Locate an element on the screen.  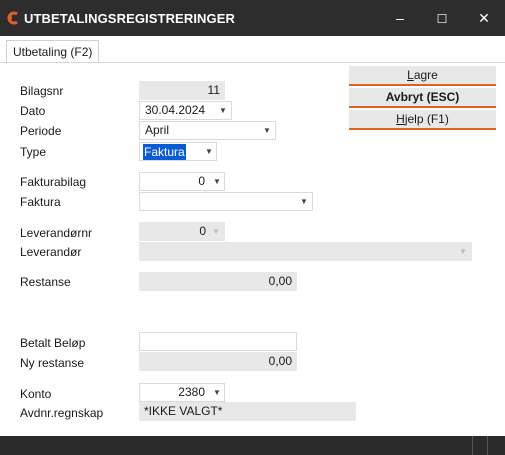
periode-value: April is located at coordinates (157, 130).